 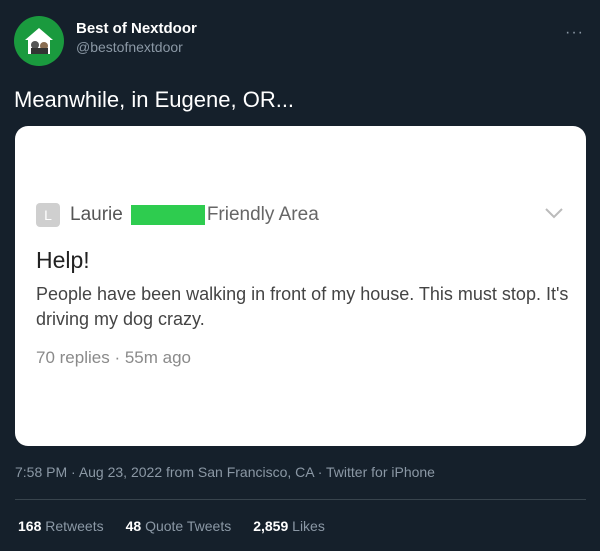 I want to click on redaction-bar, so click(x=167, y=215).